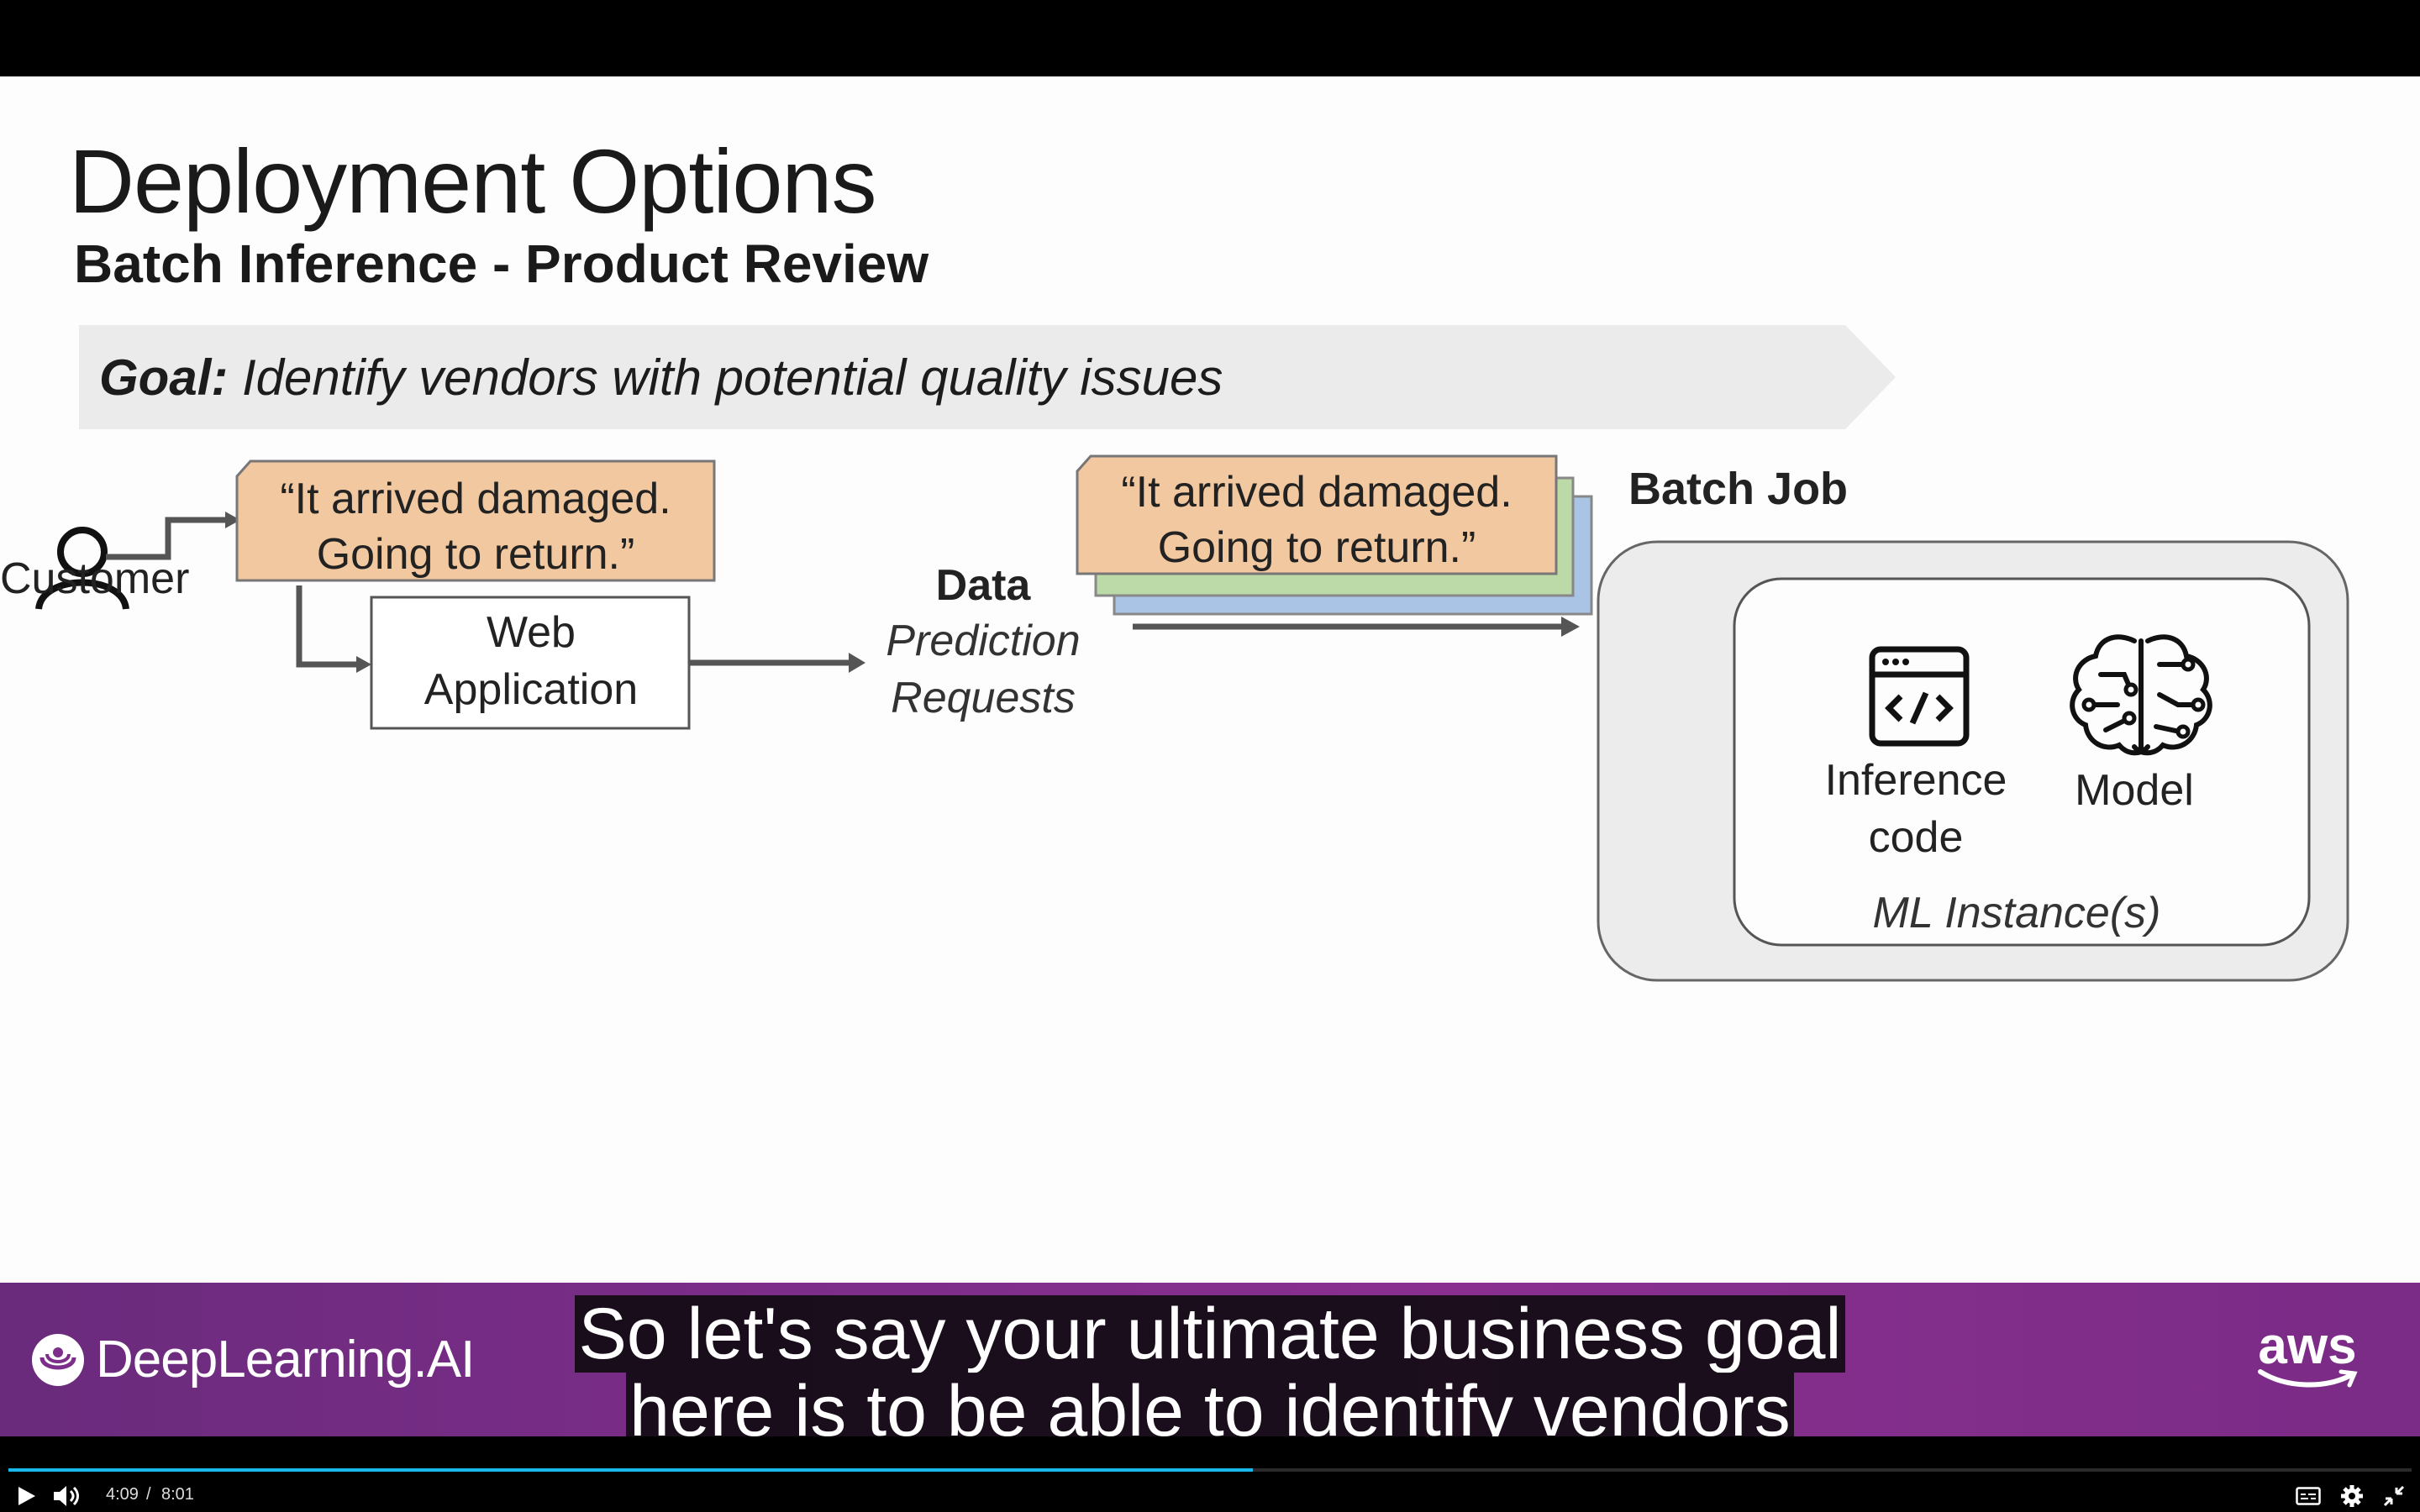  Describe the element at coordinates (631, 1470) in the screenshot. I see `progress-fill` at that location.